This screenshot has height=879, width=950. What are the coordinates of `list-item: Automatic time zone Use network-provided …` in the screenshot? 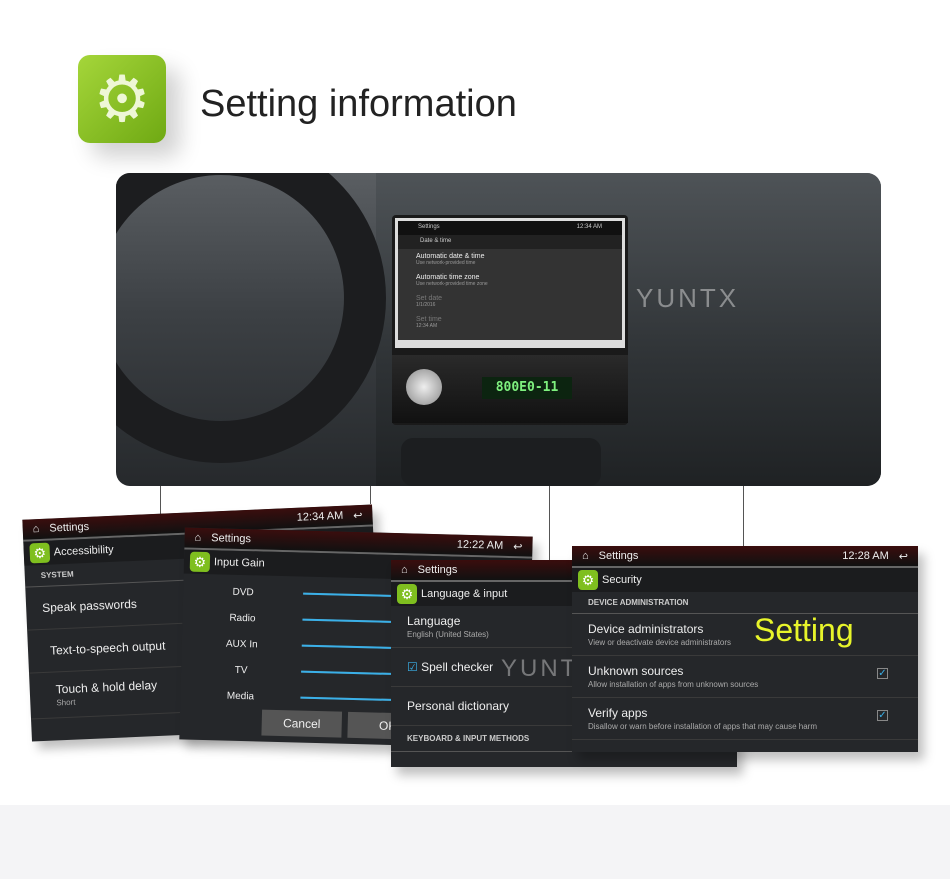 It's located at (510, 280).